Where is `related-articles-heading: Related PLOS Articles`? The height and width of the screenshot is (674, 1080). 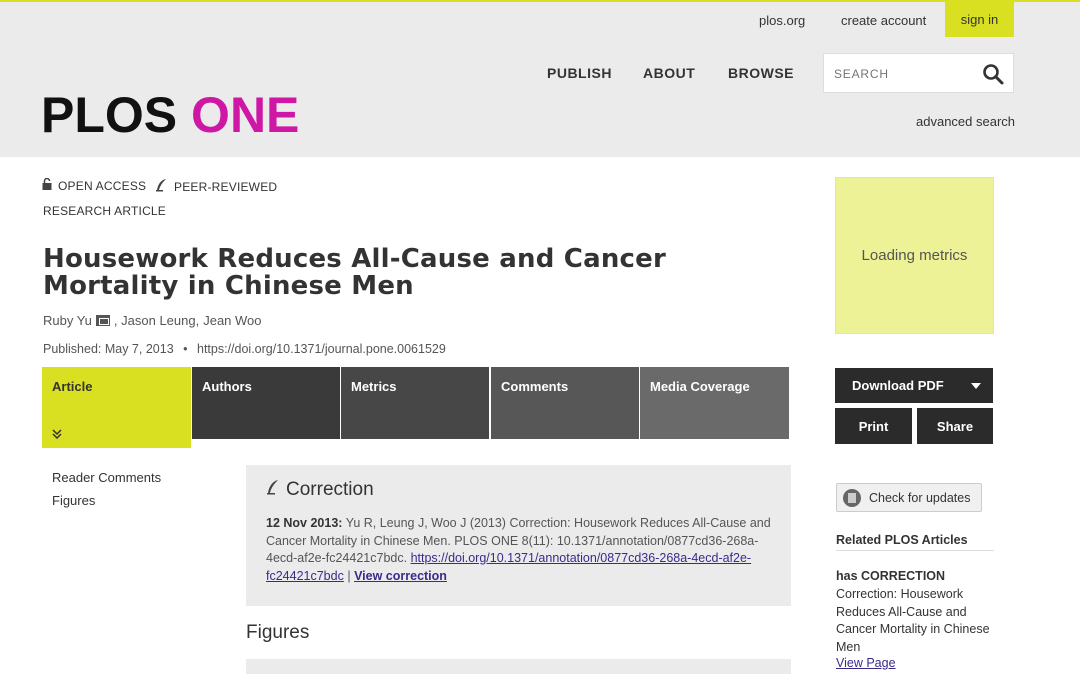
related-articles-heading: Related PLOS Articles is located at coordinates (902, 540).